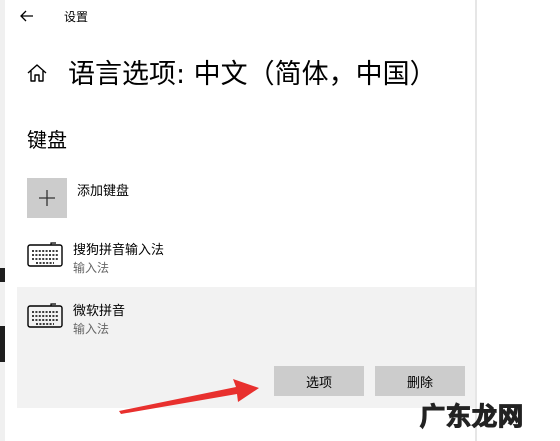 The image size is (560, 441). Describe the element at coordinates (103, 189) in the screenshot. I see `add-keyboard-label: 添加键盘` at that location.